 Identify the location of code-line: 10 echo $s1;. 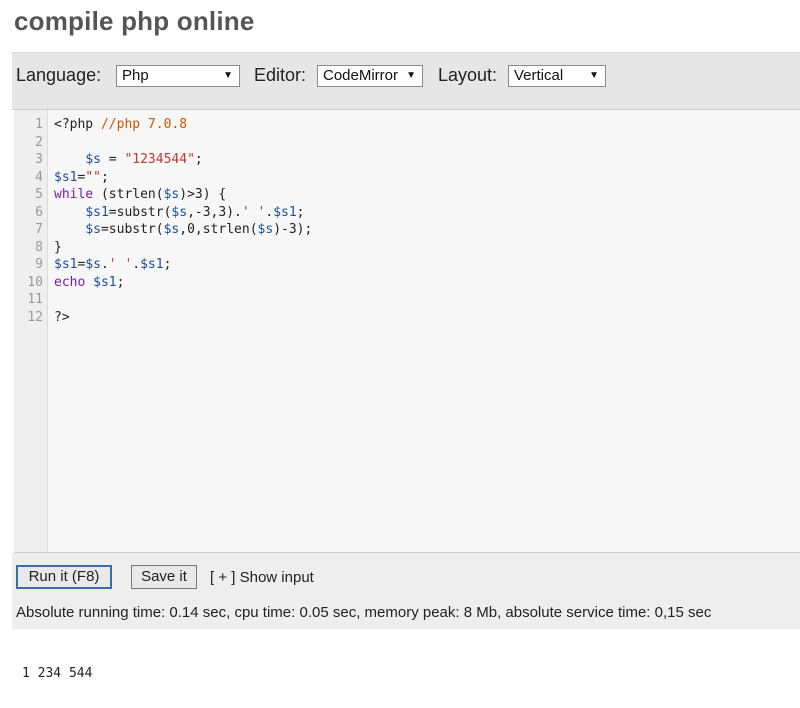
(394, 283).